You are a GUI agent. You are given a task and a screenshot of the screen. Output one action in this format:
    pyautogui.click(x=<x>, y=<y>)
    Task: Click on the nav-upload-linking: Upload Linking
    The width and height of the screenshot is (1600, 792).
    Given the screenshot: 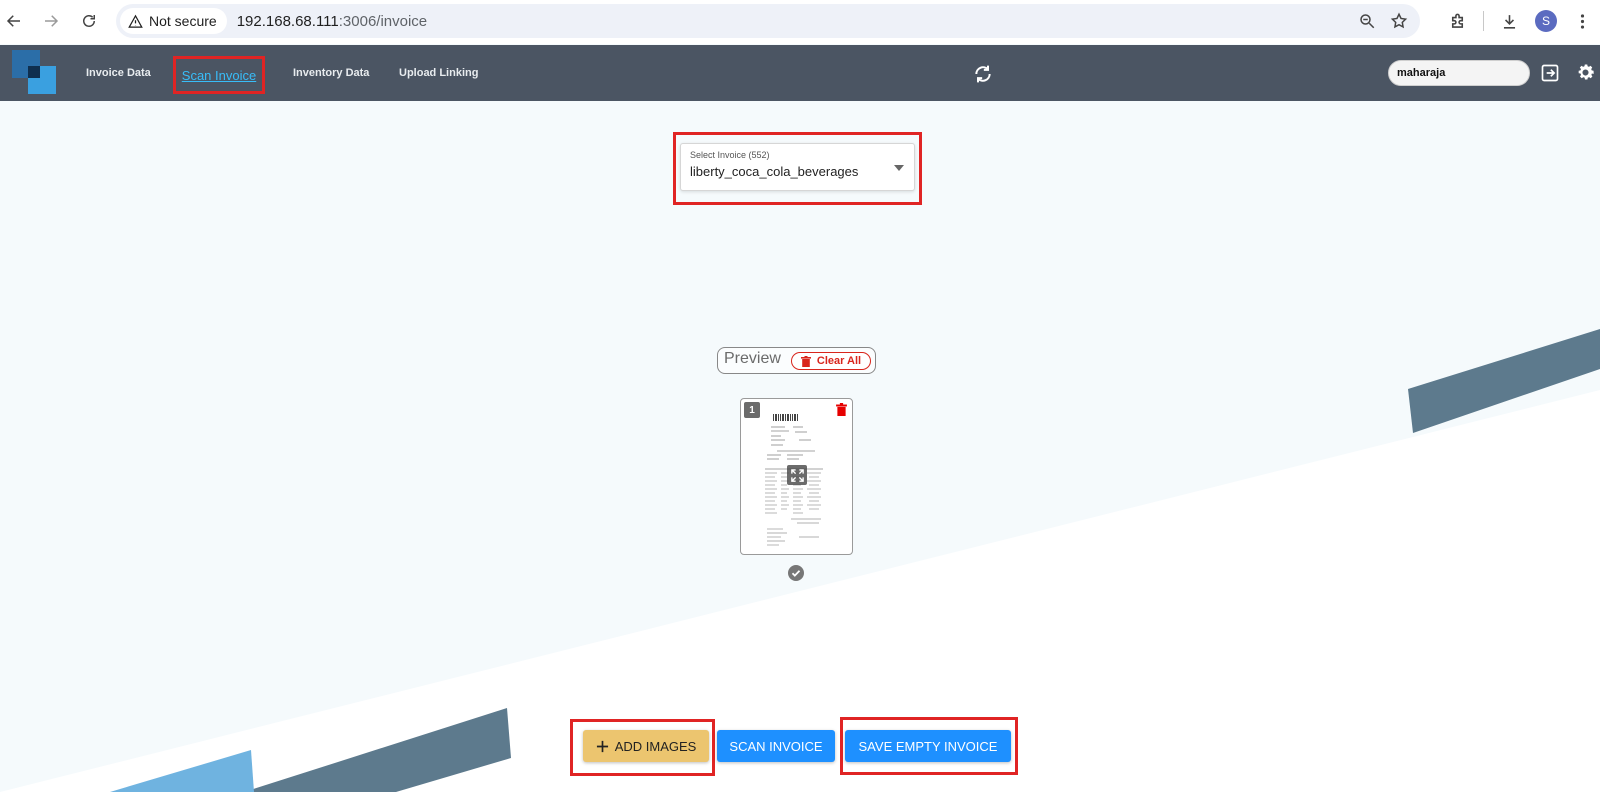 What is the action you would take?
    pyautogui.click(x=438, y=73)
    